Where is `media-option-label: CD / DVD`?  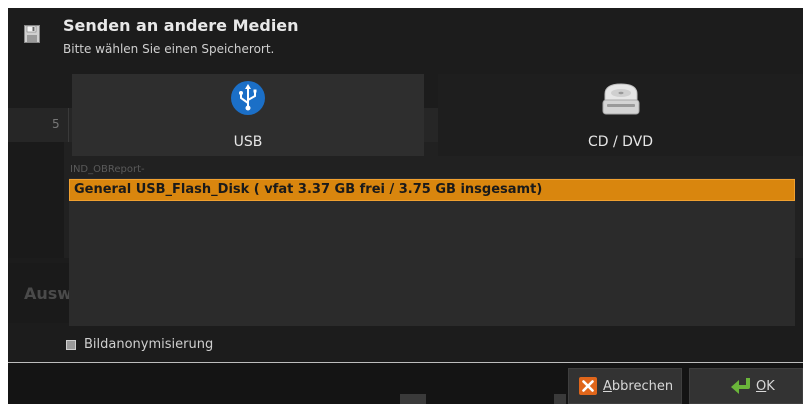 media-option-label: CD / DVD is located at coordinates (620, 142).